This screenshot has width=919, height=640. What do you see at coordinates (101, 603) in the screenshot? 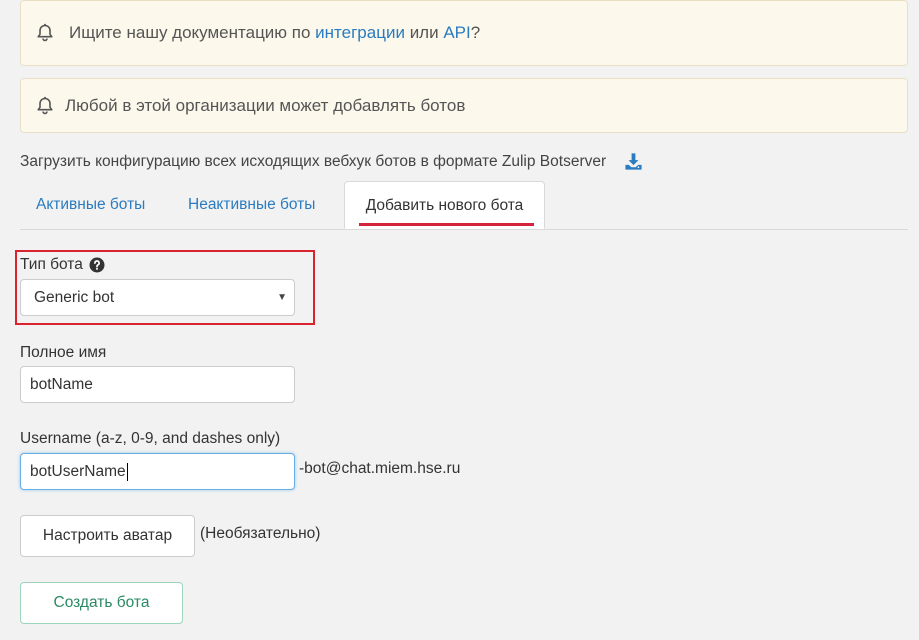
I see `create-bot-button: Создать бота` at bounding box center [101, 603].